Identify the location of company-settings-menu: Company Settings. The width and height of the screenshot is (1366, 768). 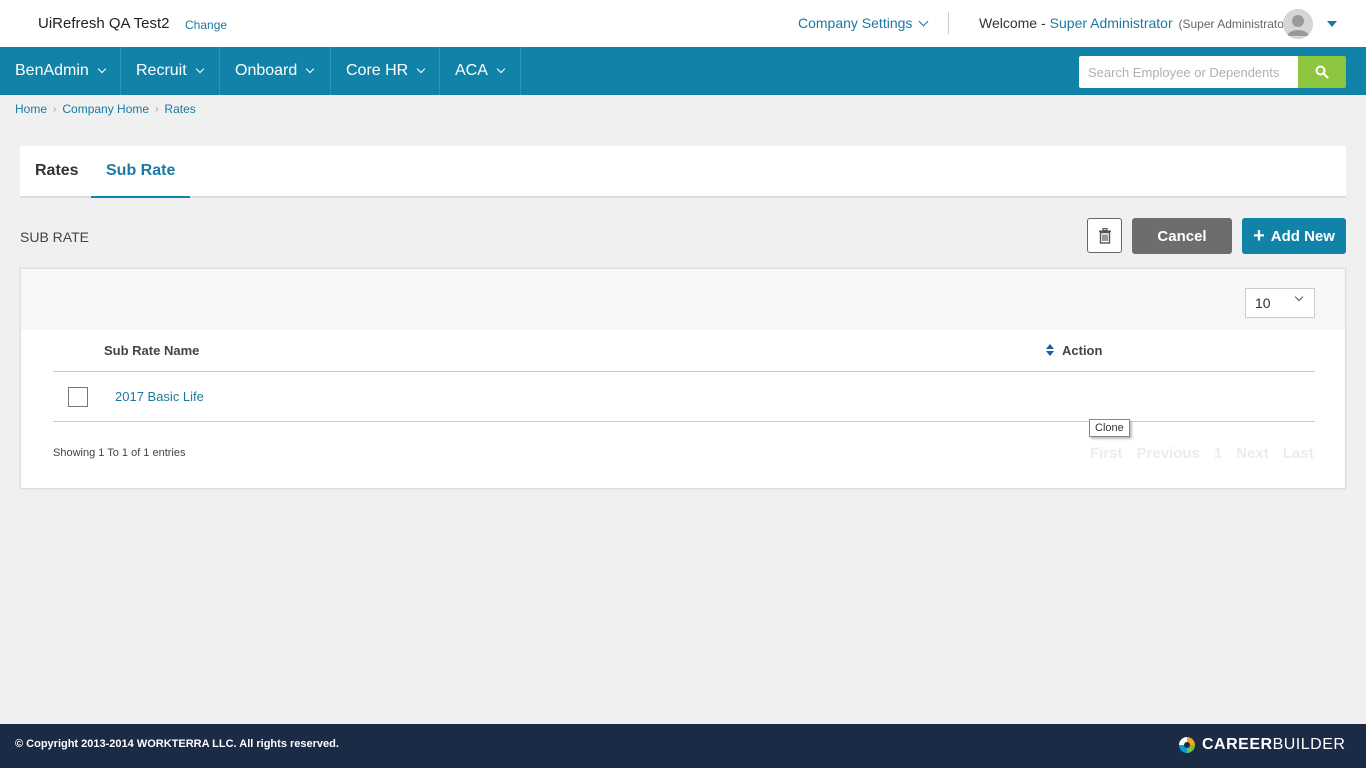
(863, 23).